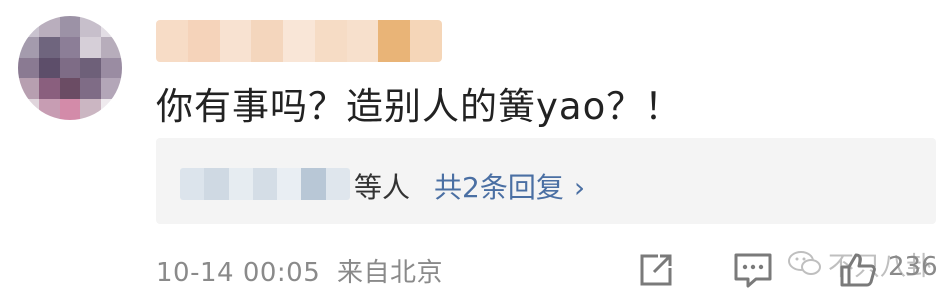 The height and width of the screenshot is (298, 948). Describe the element at coordinates (753, 270) in the screenshot. I see `comment-icon` at that location.